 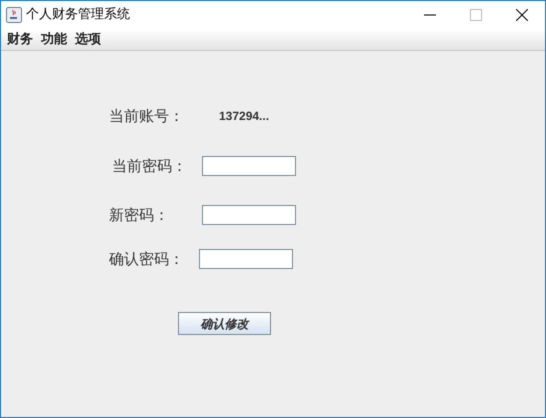 What do you see at coordinates (150, 166) in the screenshot?
I see `field-label: 当前密码：` at bounding box center [150, 166].